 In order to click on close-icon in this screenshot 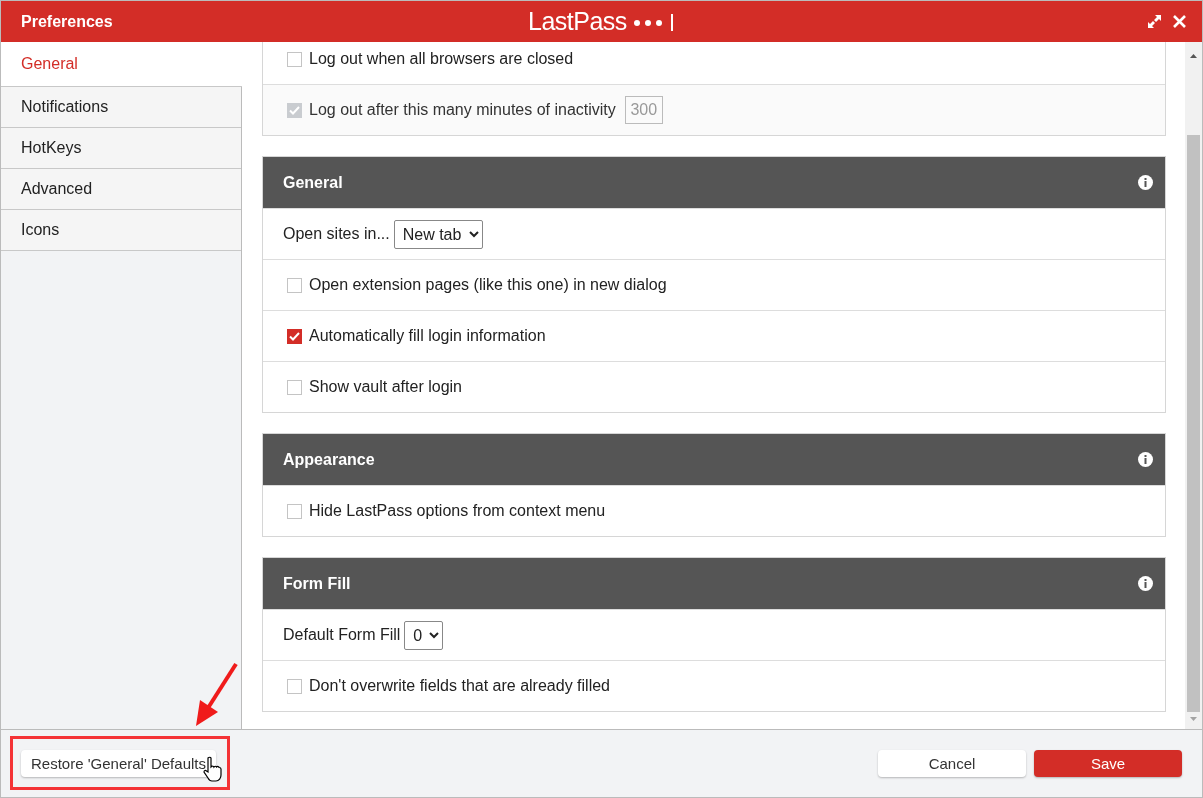, I will do `click(1179, 21)`.